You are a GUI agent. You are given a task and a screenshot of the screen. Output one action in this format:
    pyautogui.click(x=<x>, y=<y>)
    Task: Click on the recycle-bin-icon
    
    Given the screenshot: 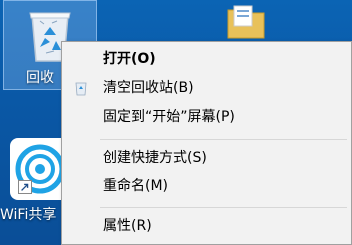 What is the action you would take?
    pyautogui.click(x=81, y=89)
    